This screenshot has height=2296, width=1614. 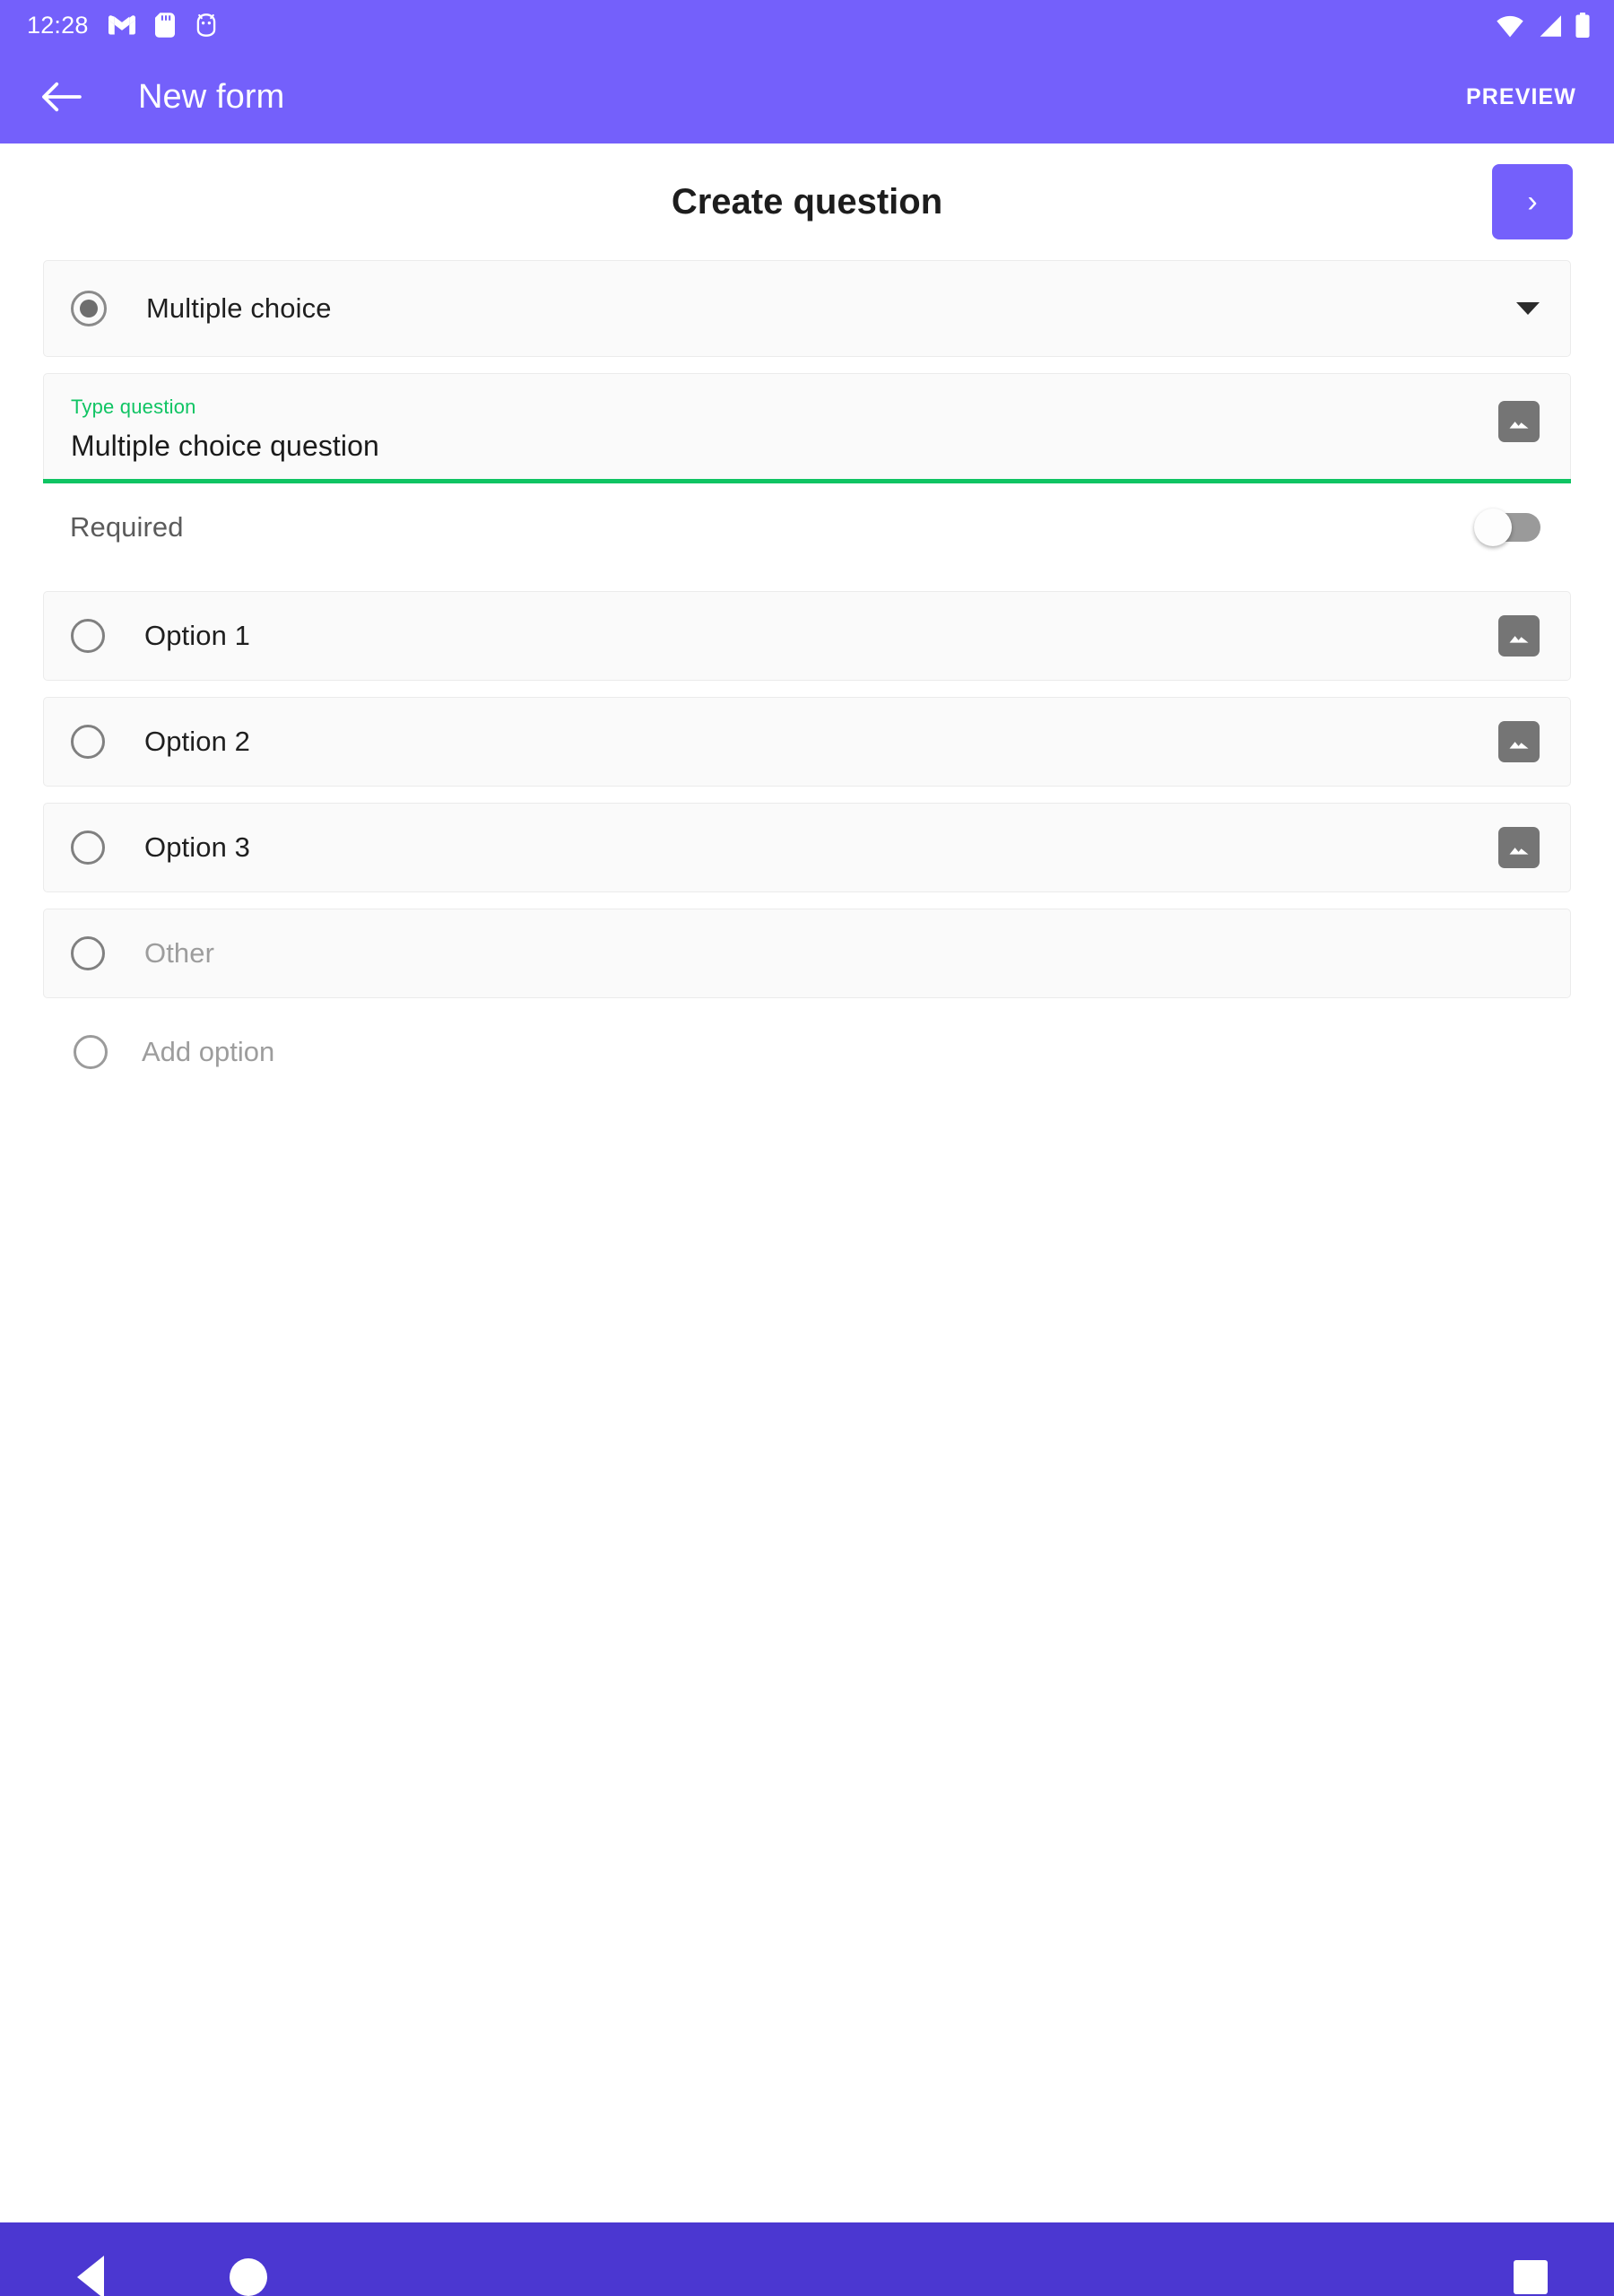 What do you see at coordinates (197, 741) in the screenshot?
I see `option-label-2: Option 2` at bounding box center [197, 741].